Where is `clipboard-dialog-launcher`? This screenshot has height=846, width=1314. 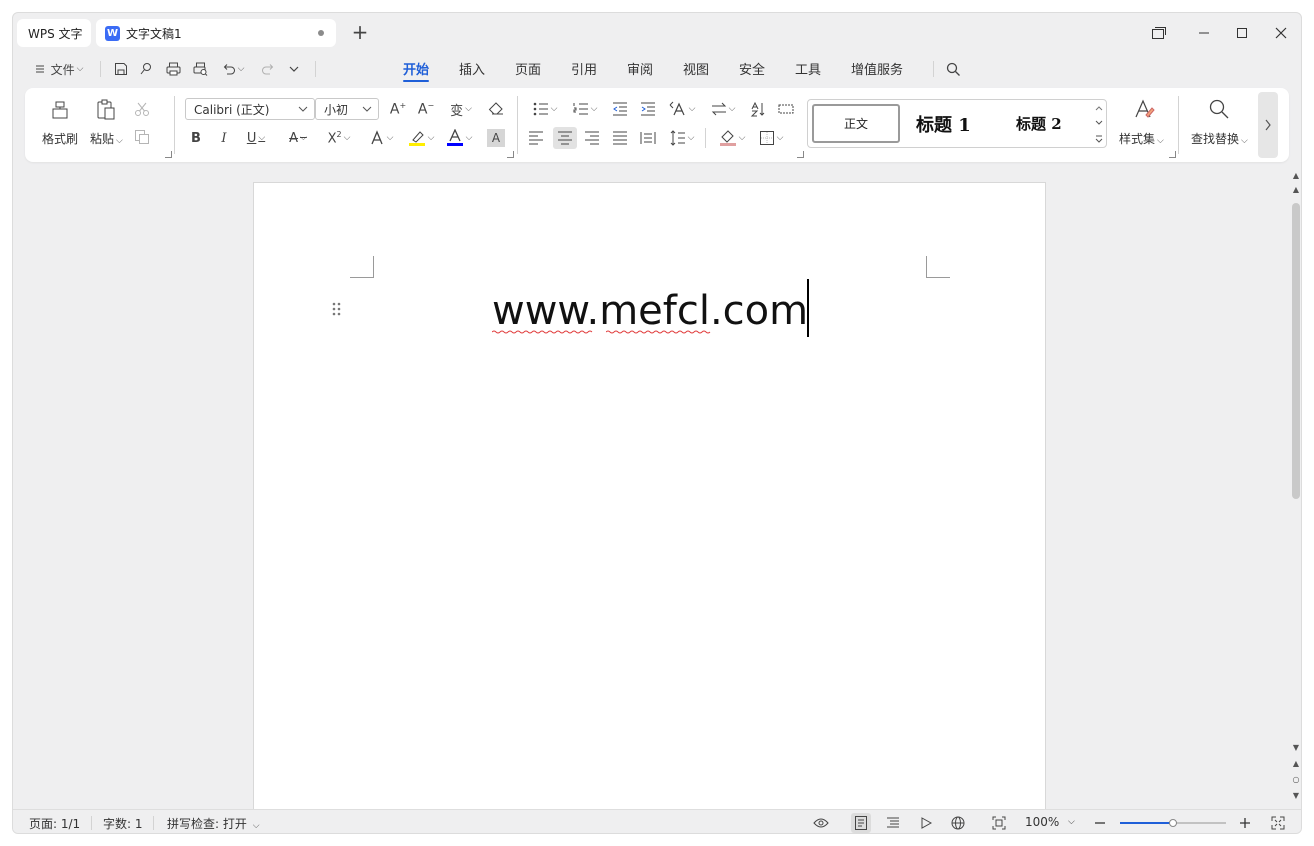 clipboard-dialog-launcher is located at coordinates (168, 154).